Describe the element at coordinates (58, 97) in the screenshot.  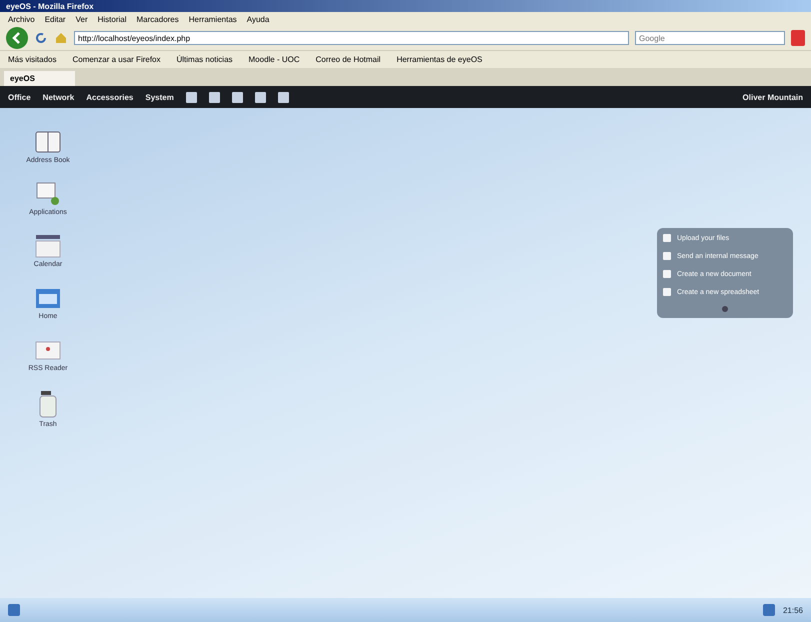
I see `app-menu: Network` at that location.